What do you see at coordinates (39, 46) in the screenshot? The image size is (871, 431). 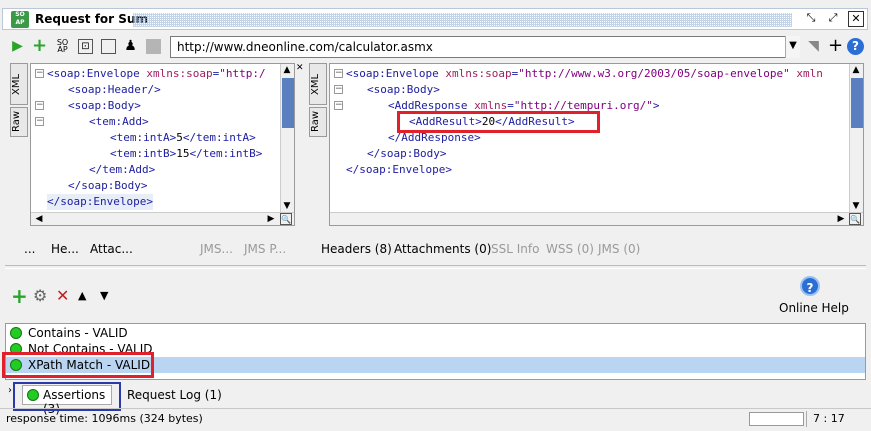 I see `add-icon: +` at bounding box center [39, 46].